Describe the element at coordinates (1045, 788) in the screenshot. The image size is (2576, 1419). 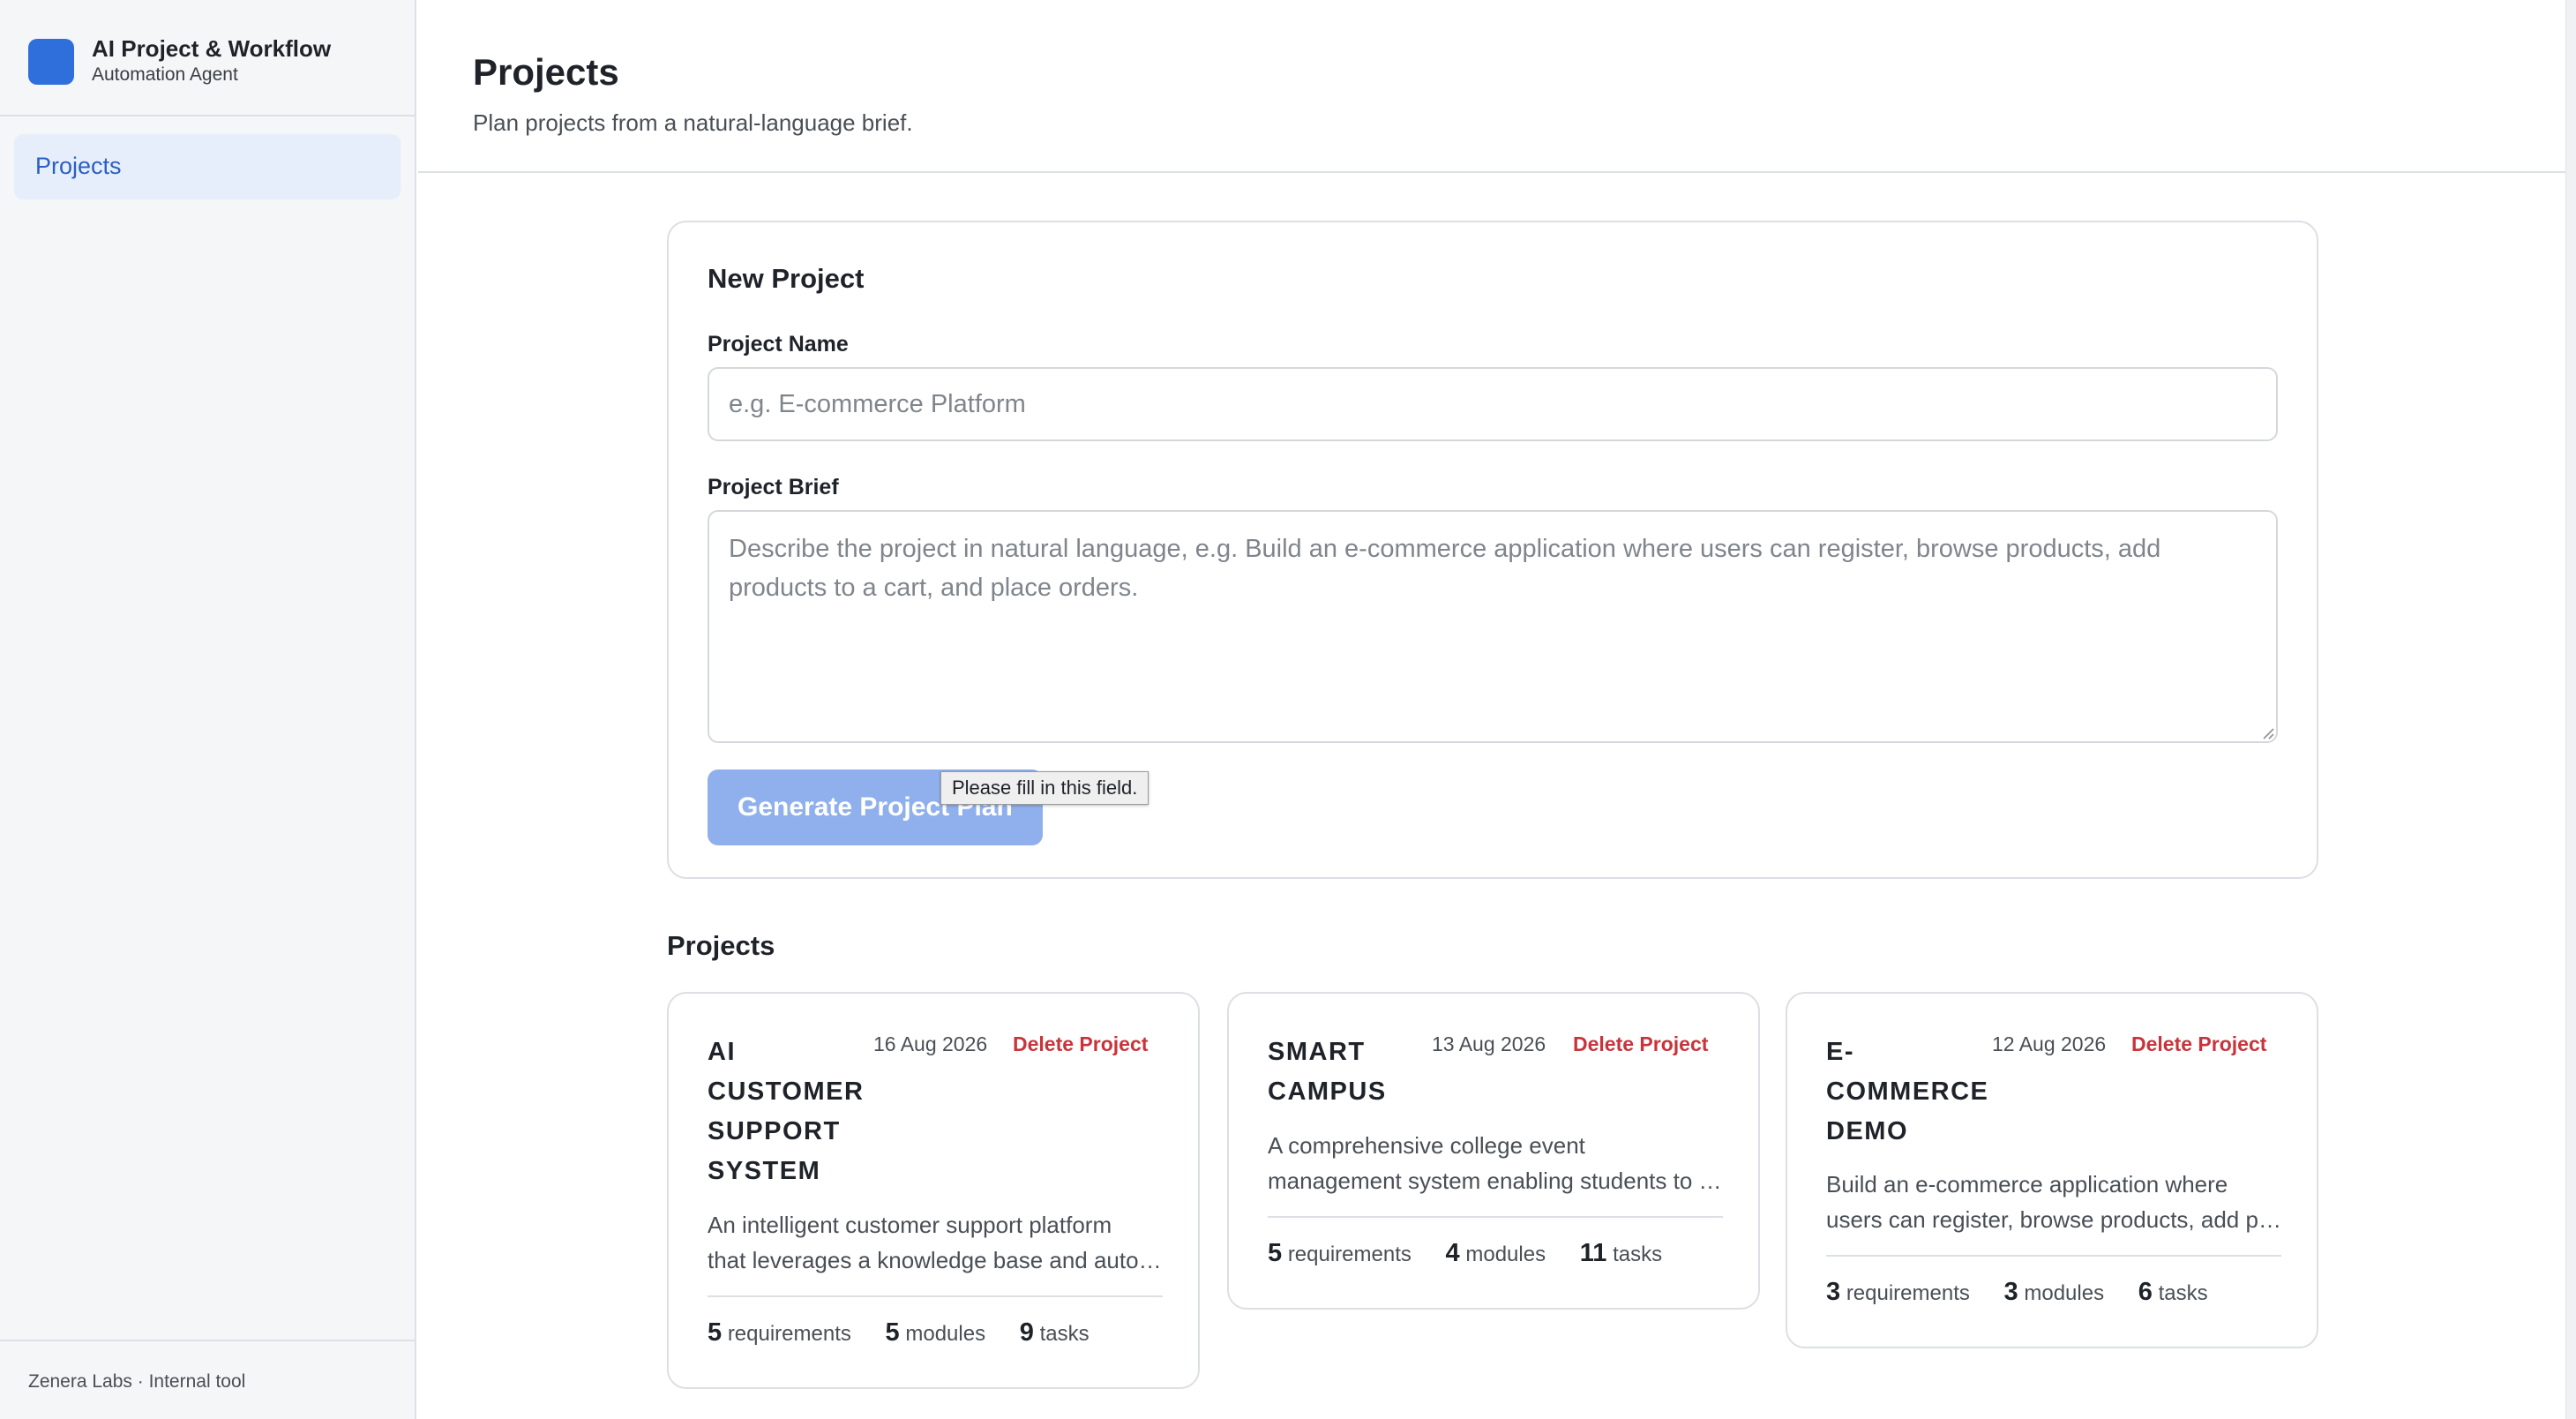
I see `validation-tooltip: Please fill in this field.` at that location.